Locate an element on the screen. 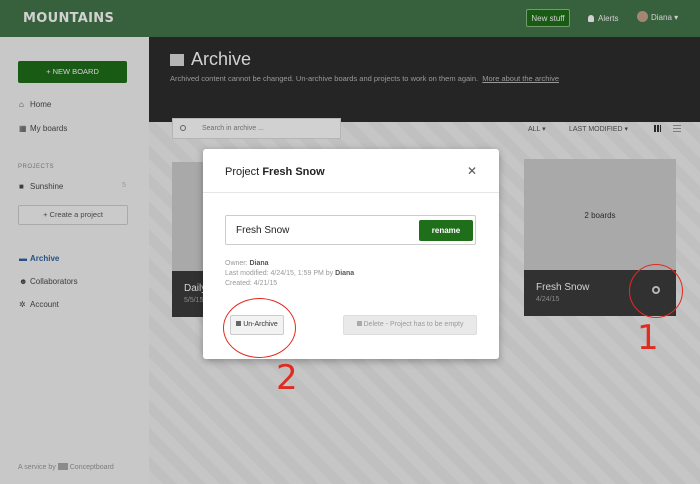  page-title: Archive is located at coordinates (210, 59).